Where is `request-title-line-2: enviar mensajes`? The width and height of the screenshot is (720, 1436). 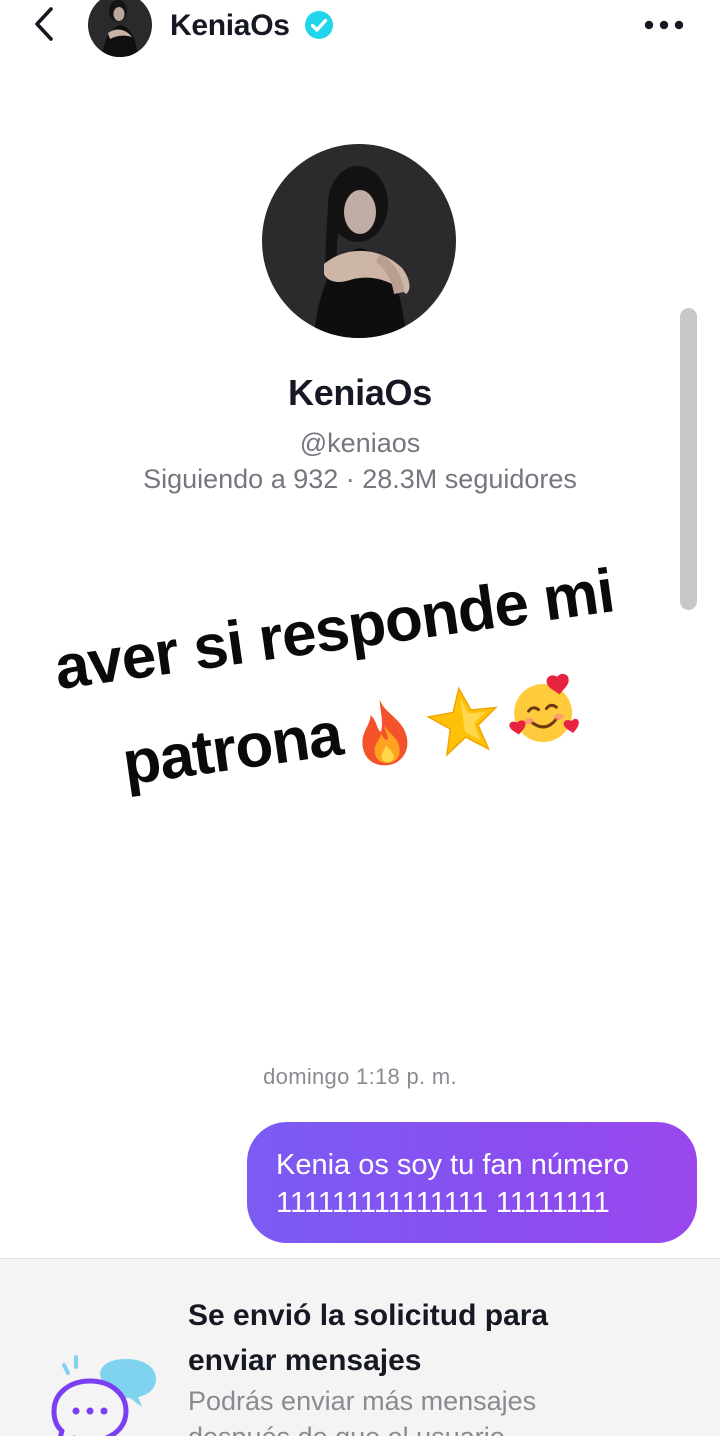
request-title-line-2: enviar mensajes is located at coordinates (305, 1360).